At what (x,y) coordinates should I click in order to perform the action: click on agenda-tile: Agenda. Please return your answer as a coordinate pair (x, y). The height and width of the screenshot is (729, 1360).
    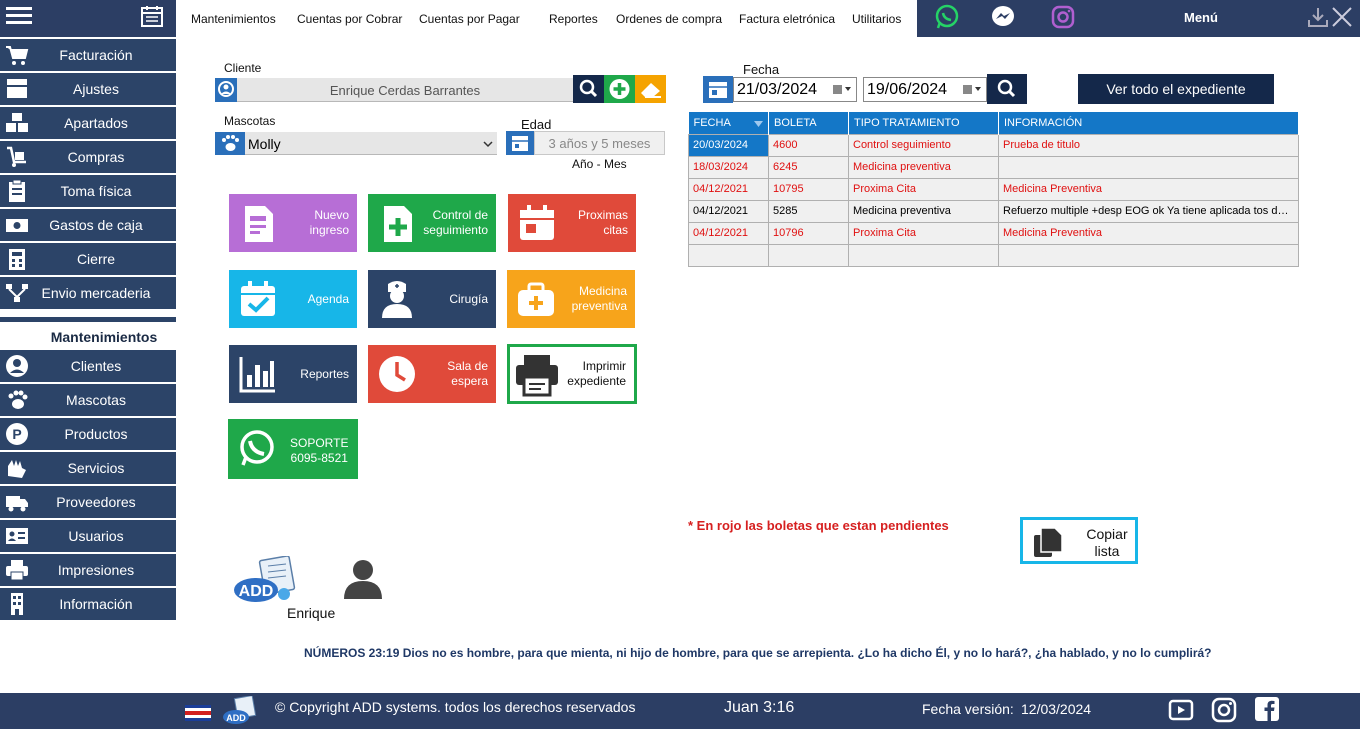
    Looking at the image, I should click on (293, 299).